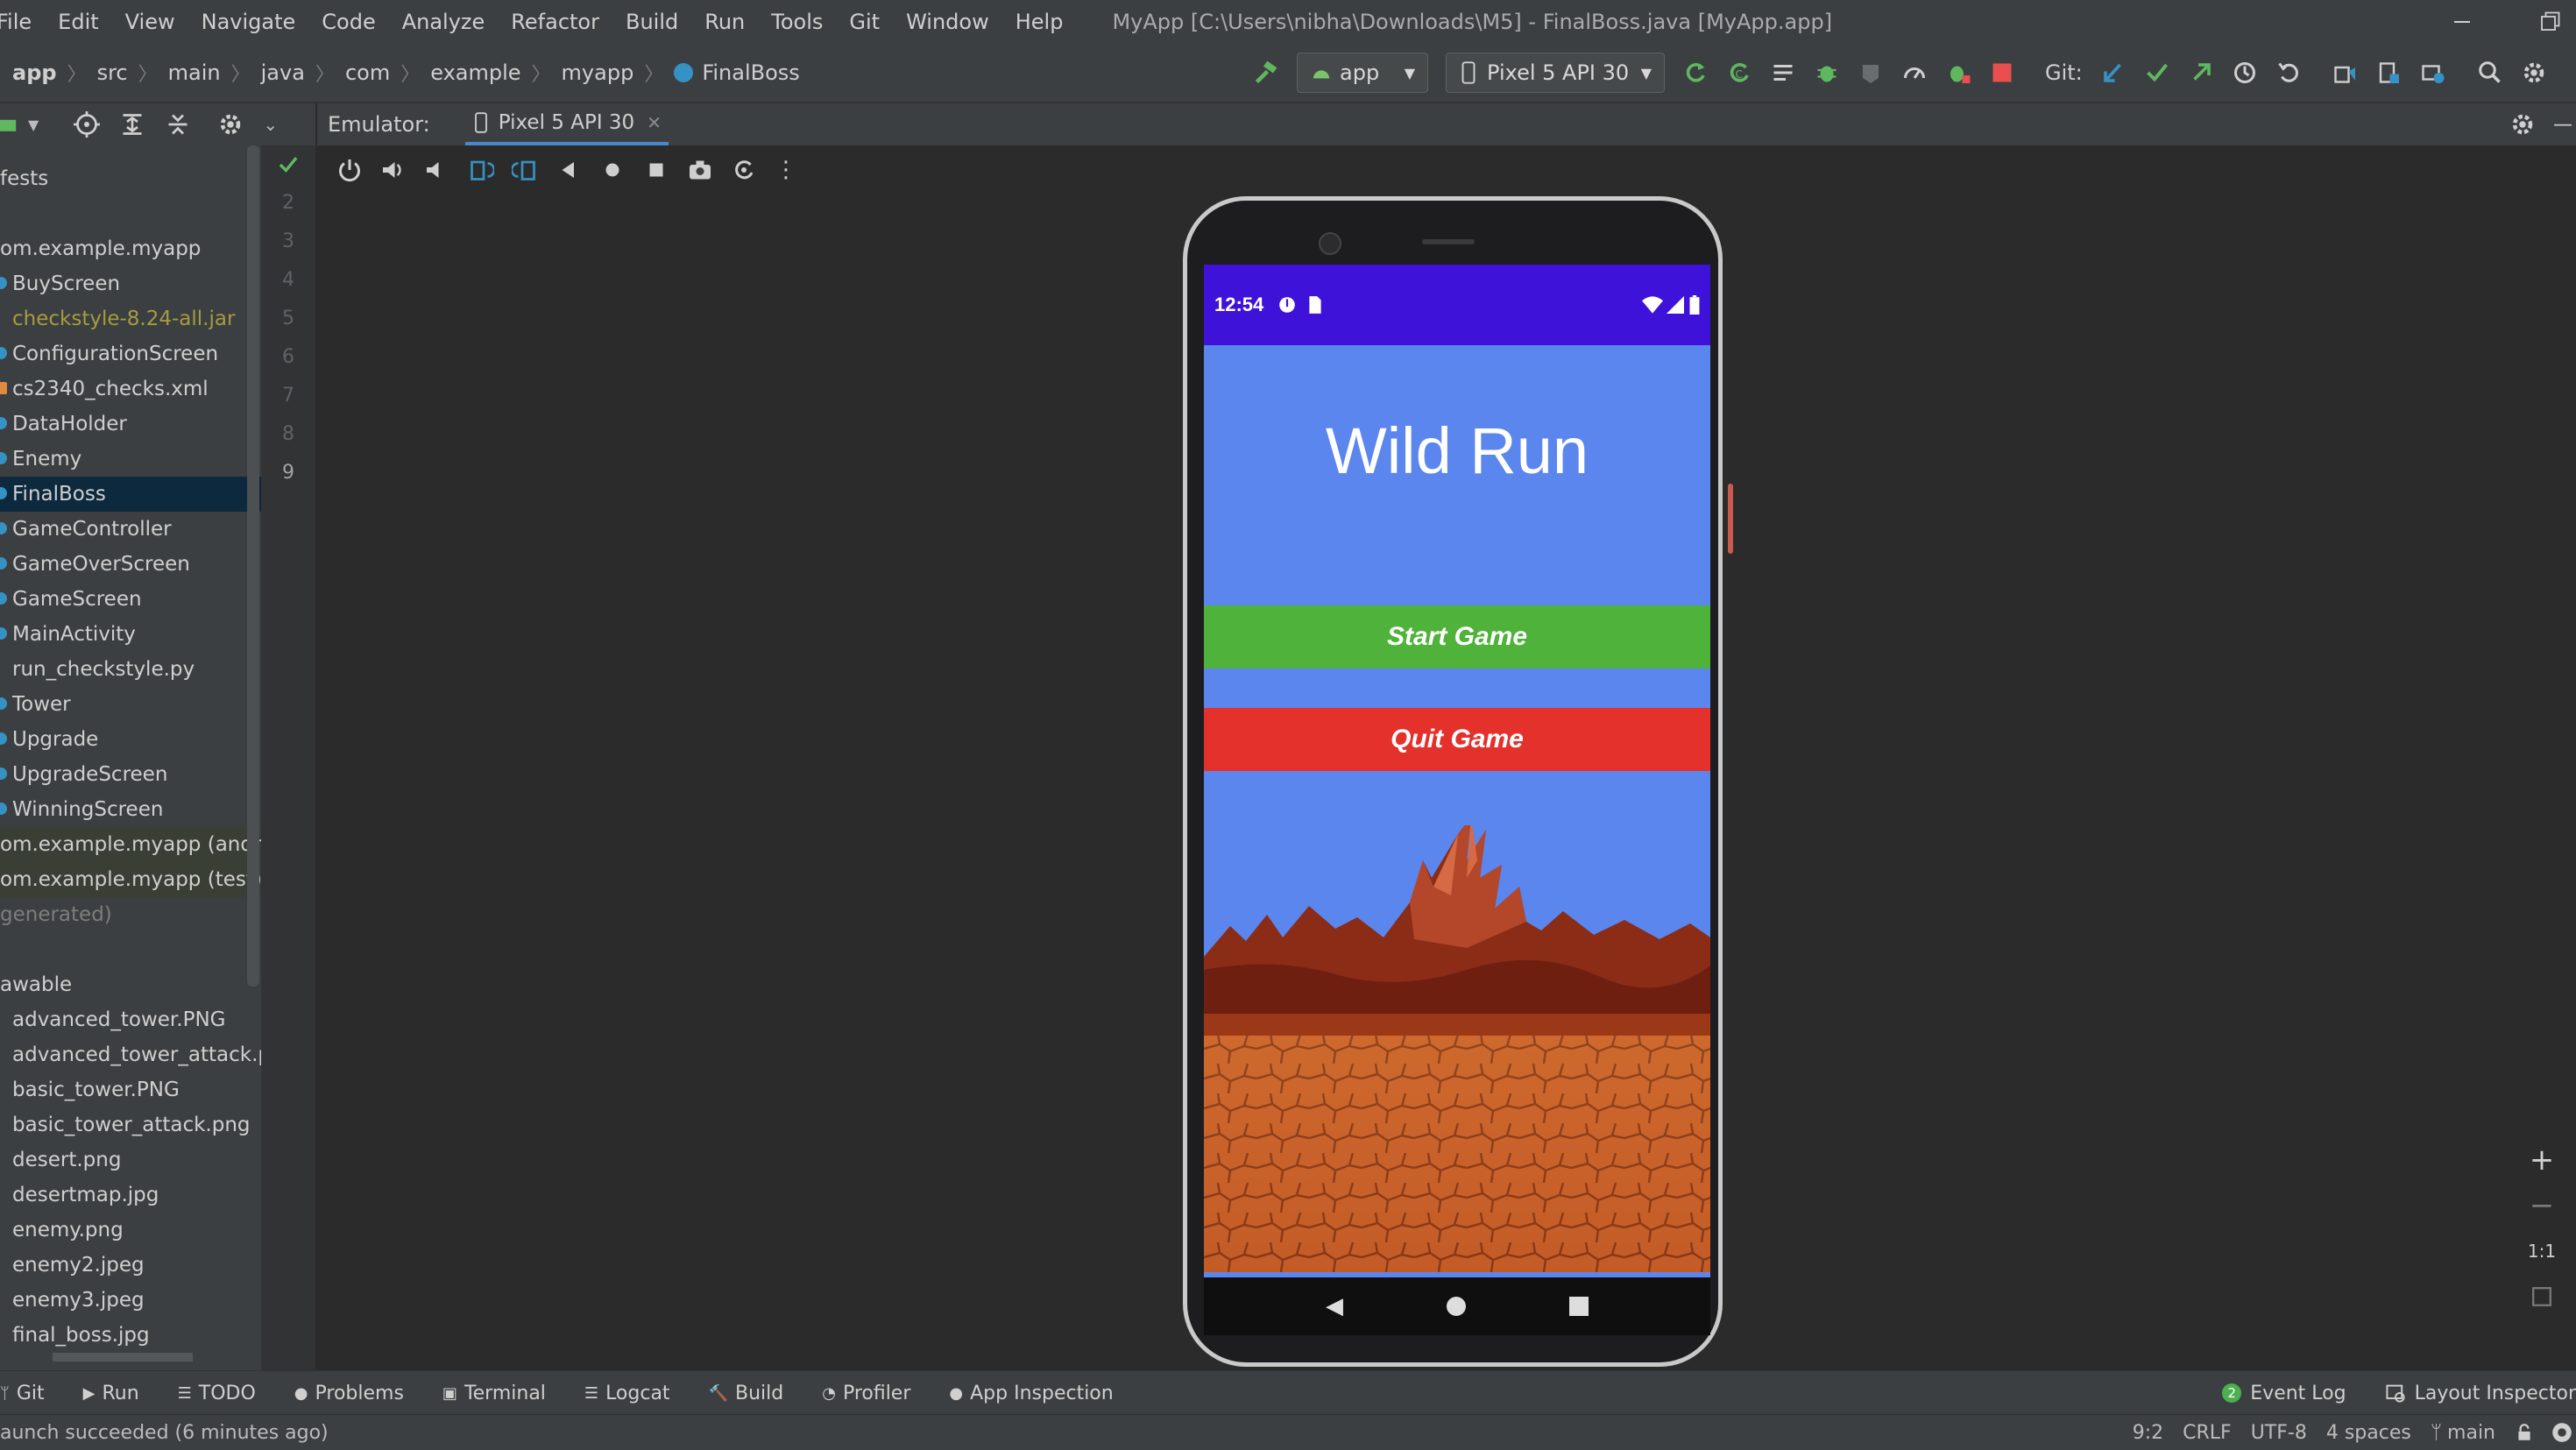 This screenshot has height=1450, width=2576. I want to click on tree-item: run_checkstyle.py, so click(130, 669).